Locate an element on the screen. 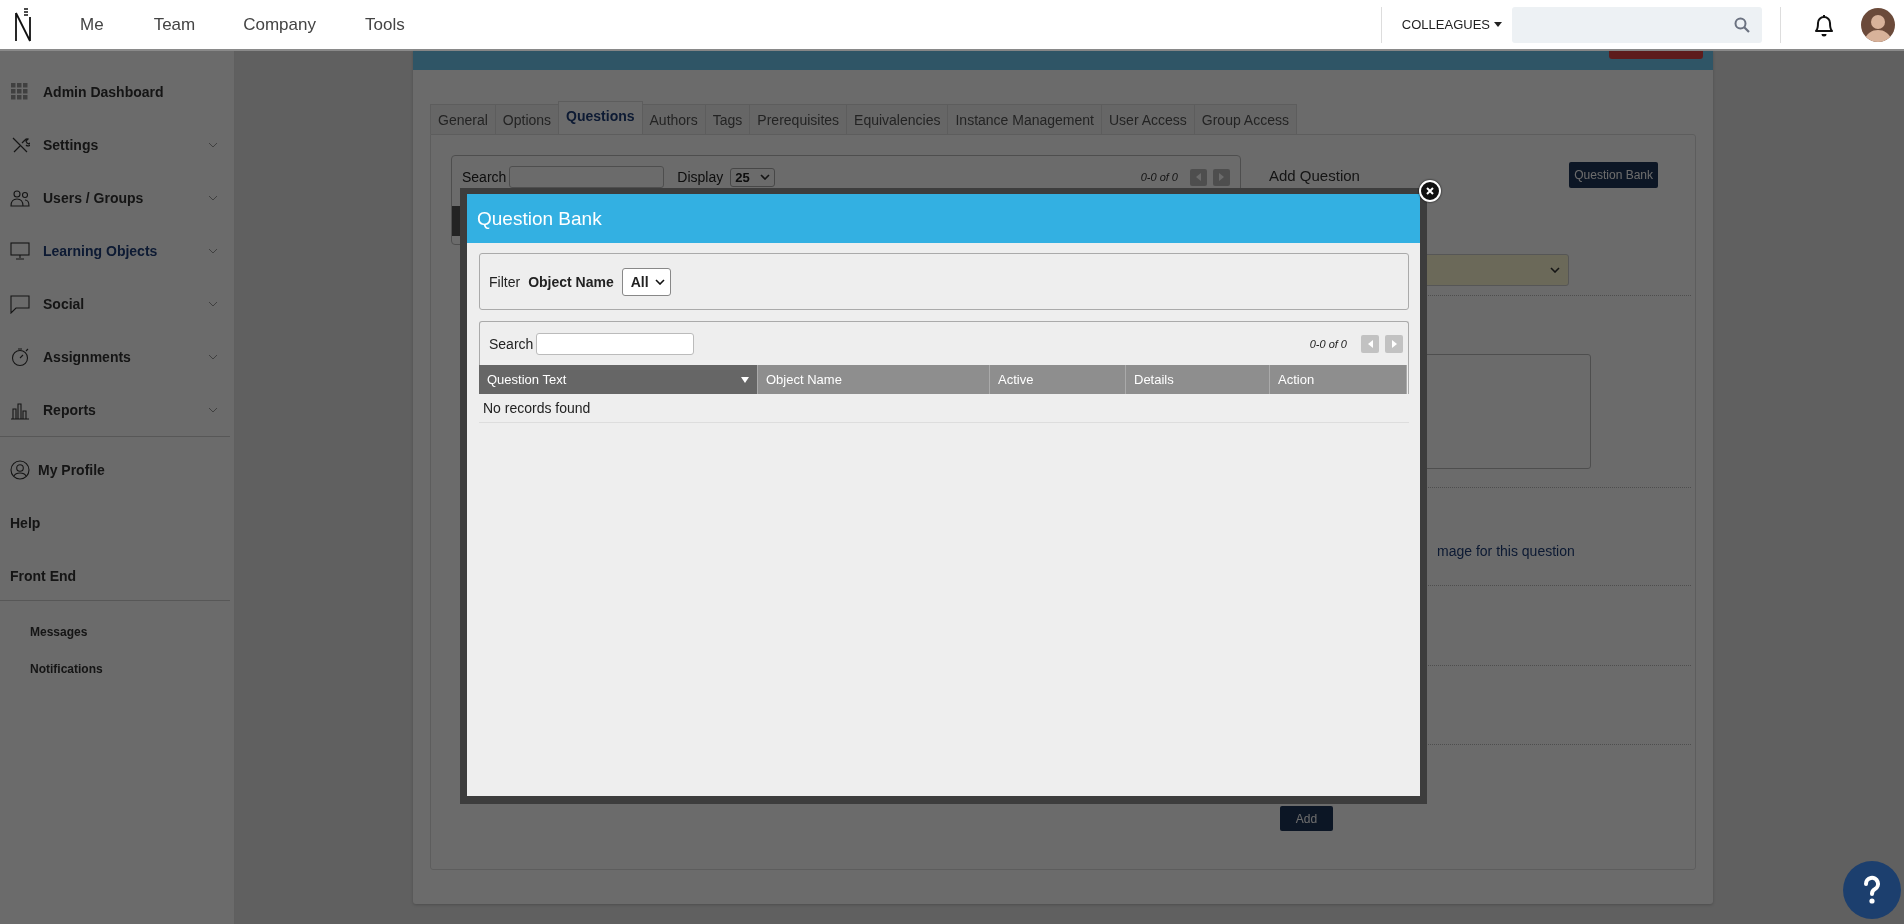  logo-icon is located at coordinates (23, 24).